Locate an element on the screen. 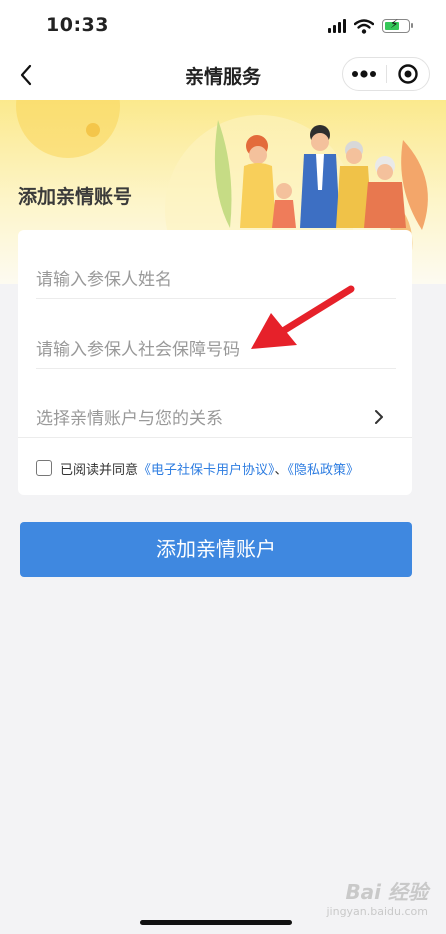  watermark-url: jingyan.baidu.com is located at coordinates (377, 911).